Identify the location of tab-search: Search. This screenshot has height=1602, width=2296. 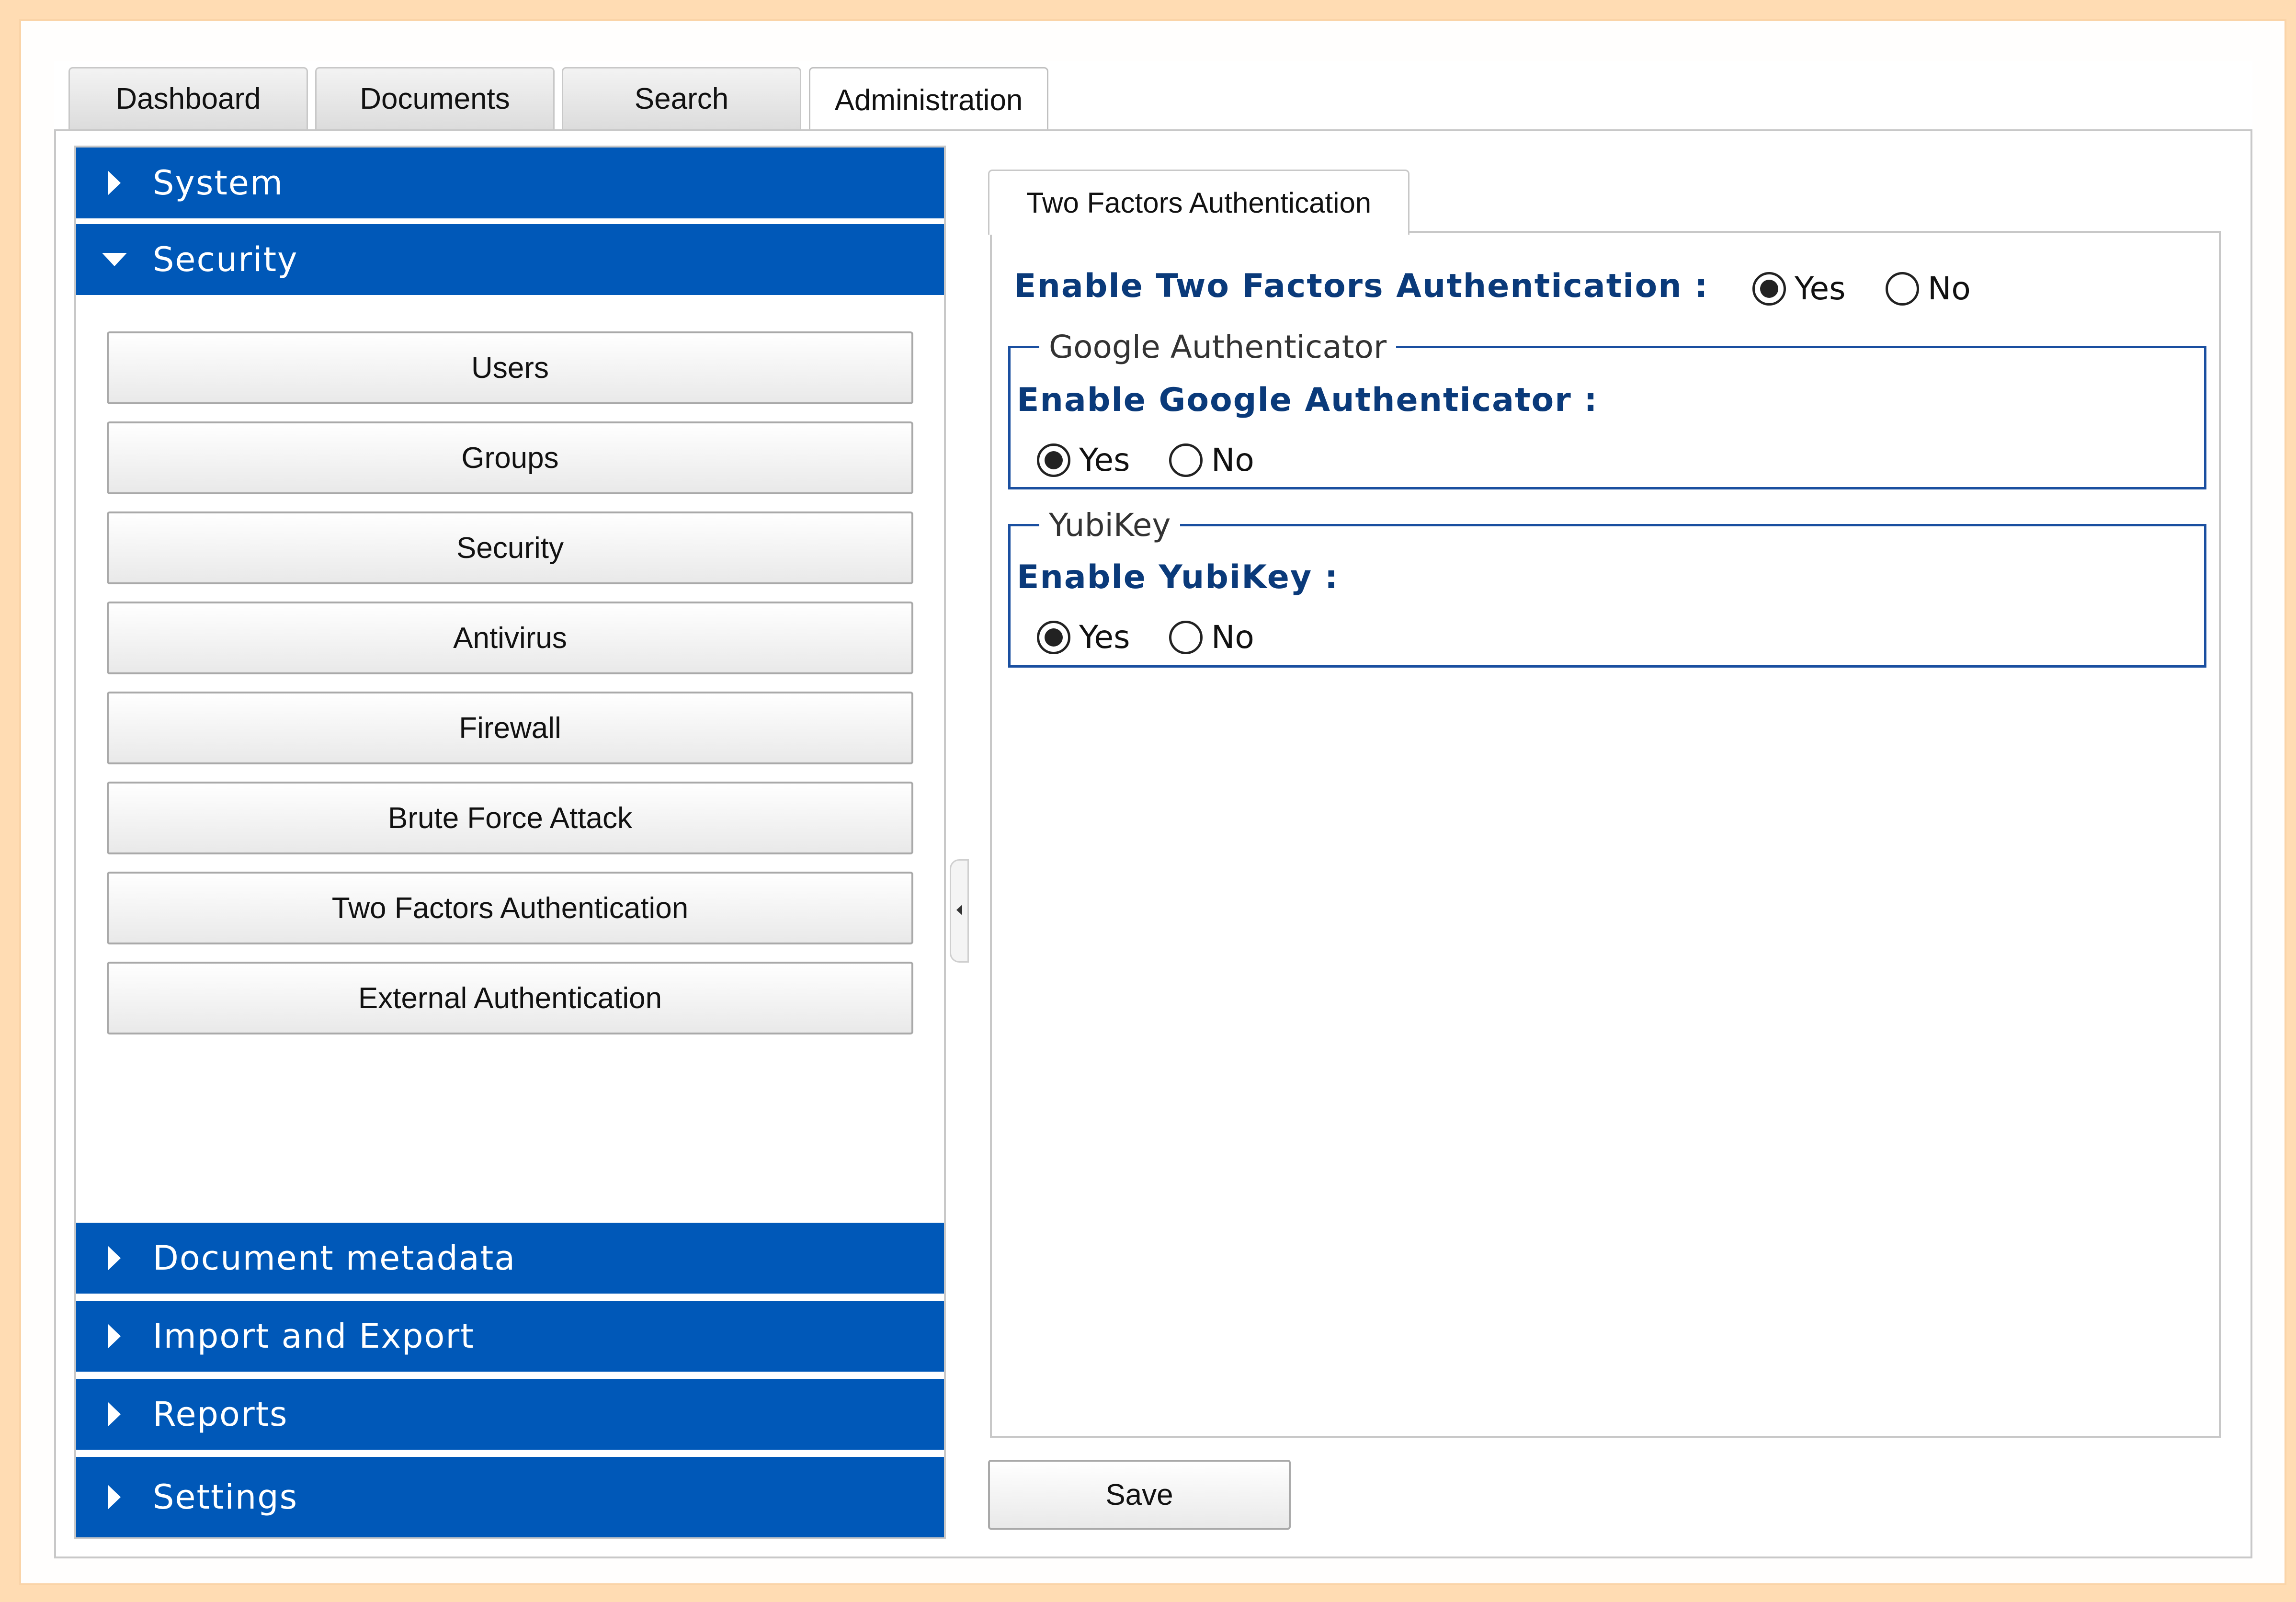
(681, 98).